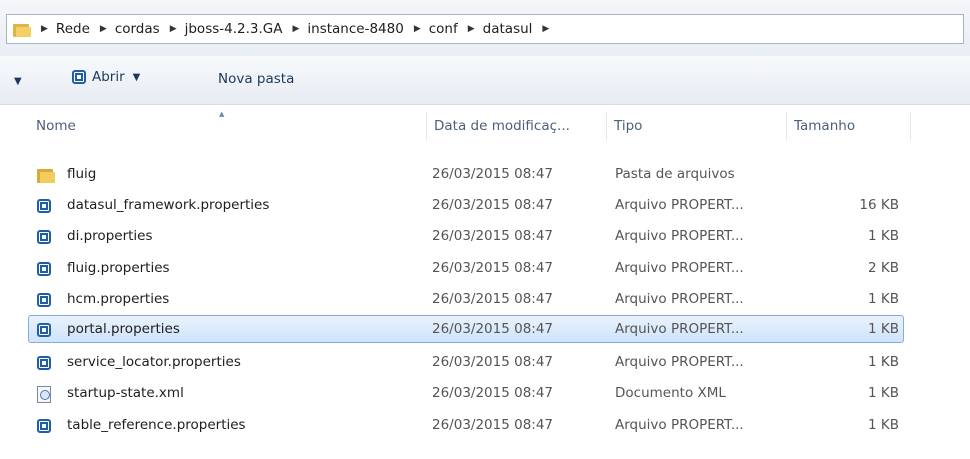 The width and height of the screenshot is (970, 459). I want to click on file-row: fluig 26/03/2015 08:47 Pasta de arquivos, so click(466, 174).